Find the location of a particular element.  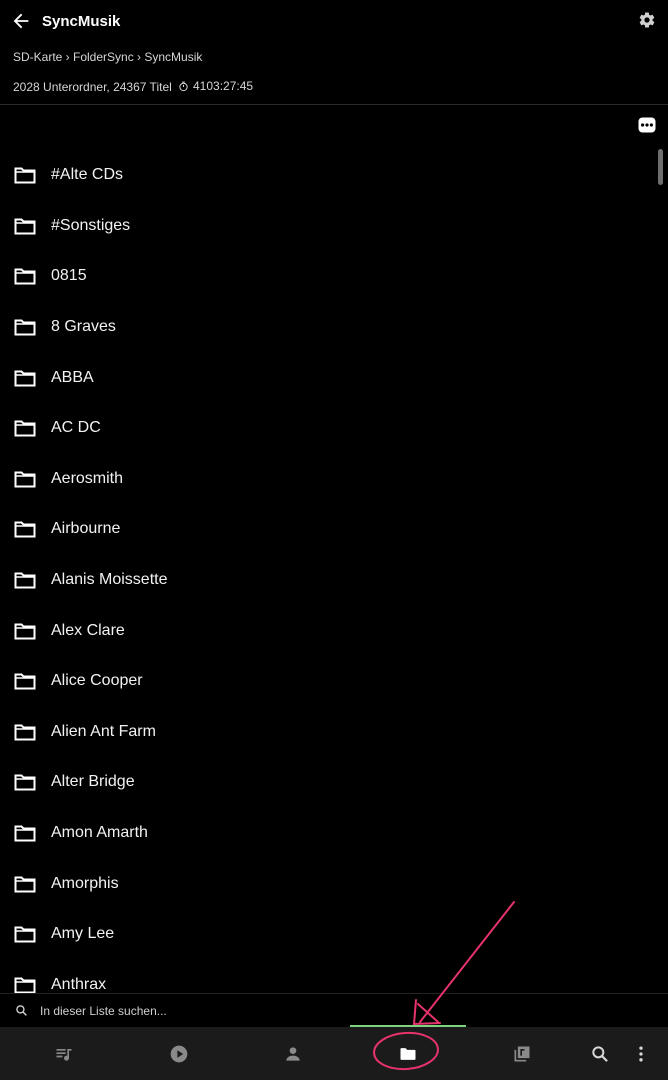

folder-row: Airbourne is located at coordinates (325, 529).